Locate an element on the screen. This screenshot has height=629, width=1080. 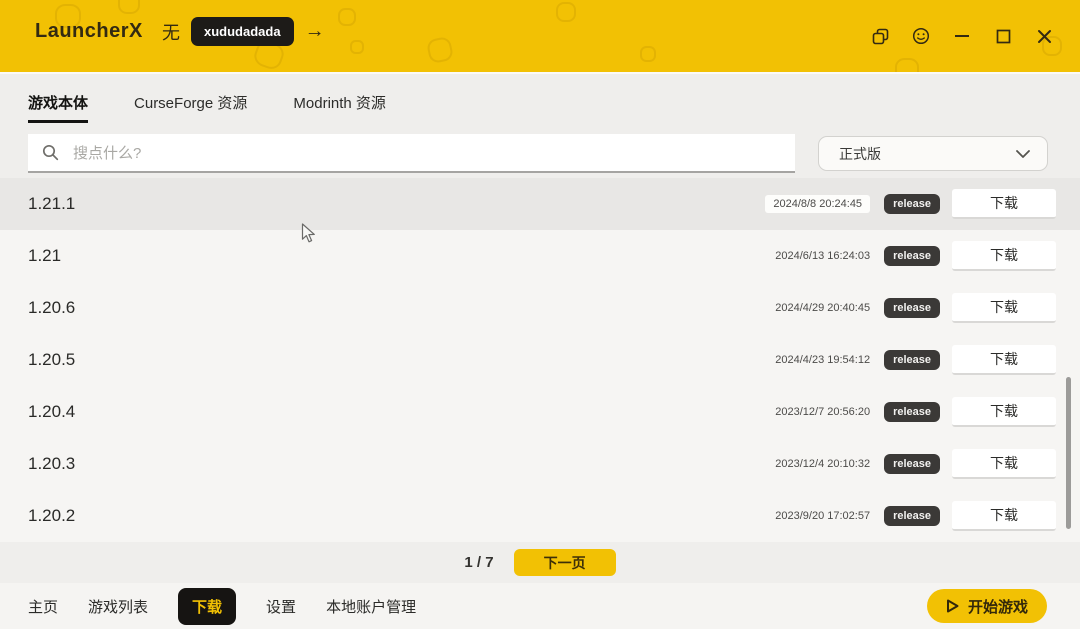
emoji-button is located at coordinates (921, 36).